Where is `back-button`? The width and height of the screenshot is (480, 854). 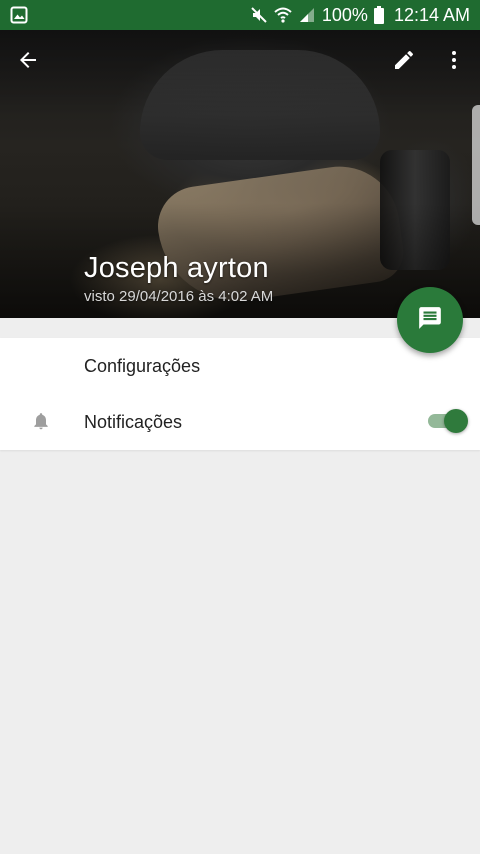
back-button is located at coordinates (28, 62).